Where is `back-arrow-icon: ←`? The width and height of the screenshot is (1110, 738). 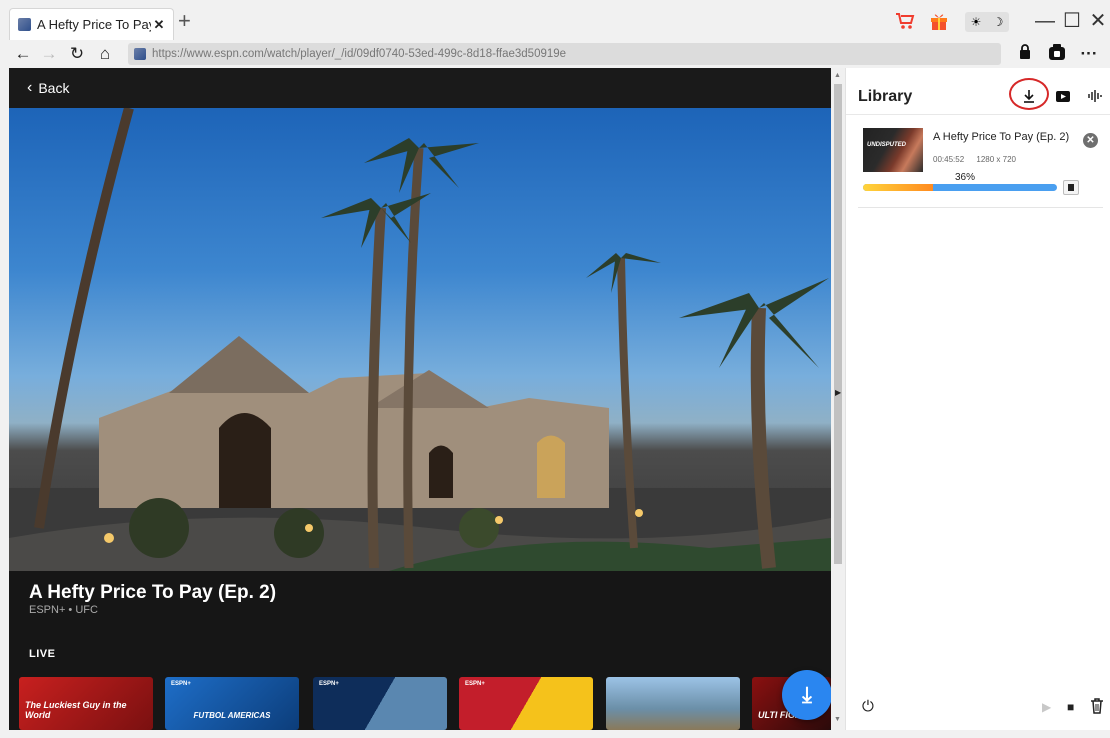
back-arrow-icon: ← is located at coordinates (23, 54).